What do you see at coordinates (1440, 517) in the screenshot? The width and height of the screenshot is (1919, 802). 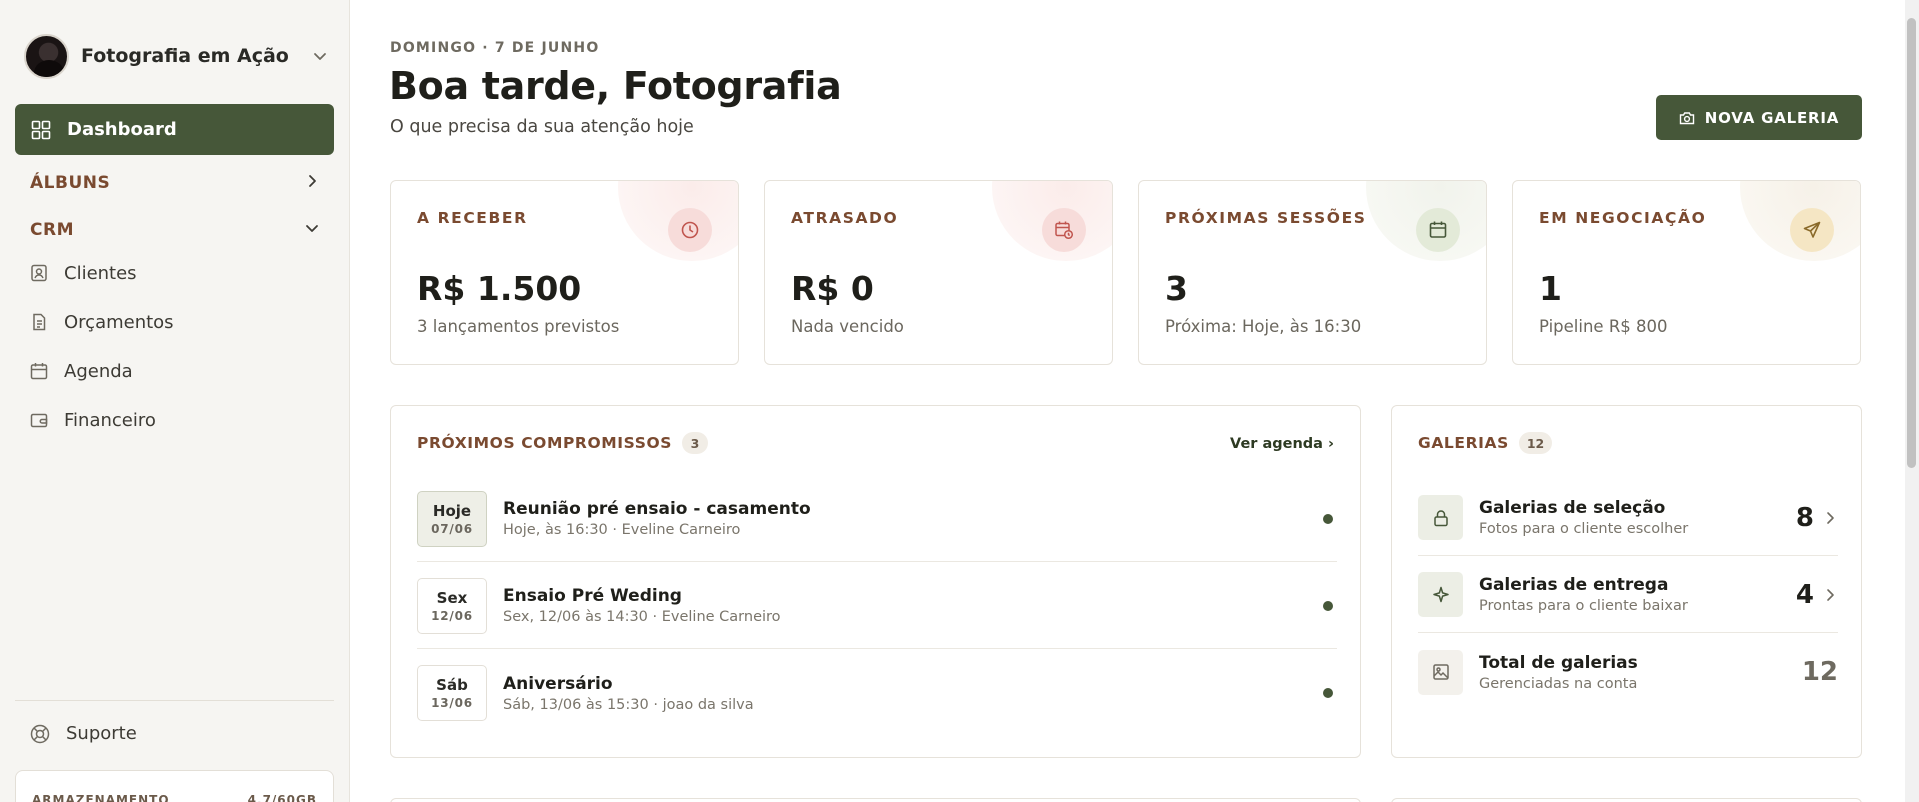 I see `lock-icon` at bounding box center [1440, 517].